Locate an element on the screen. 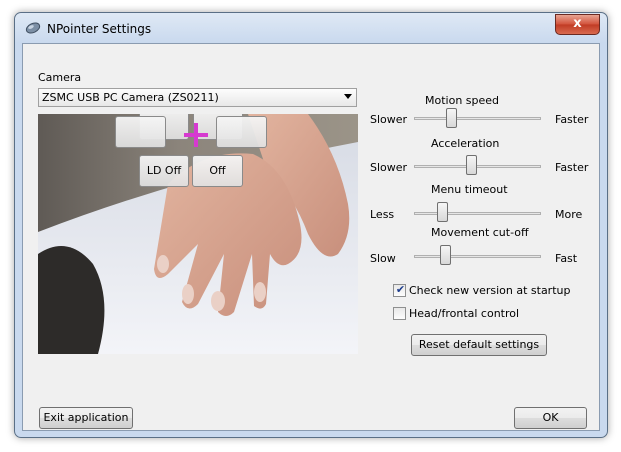 This screenshot has width=621, height=452. menu-timeout-min-label: Less is located at coordinates (382, 214).